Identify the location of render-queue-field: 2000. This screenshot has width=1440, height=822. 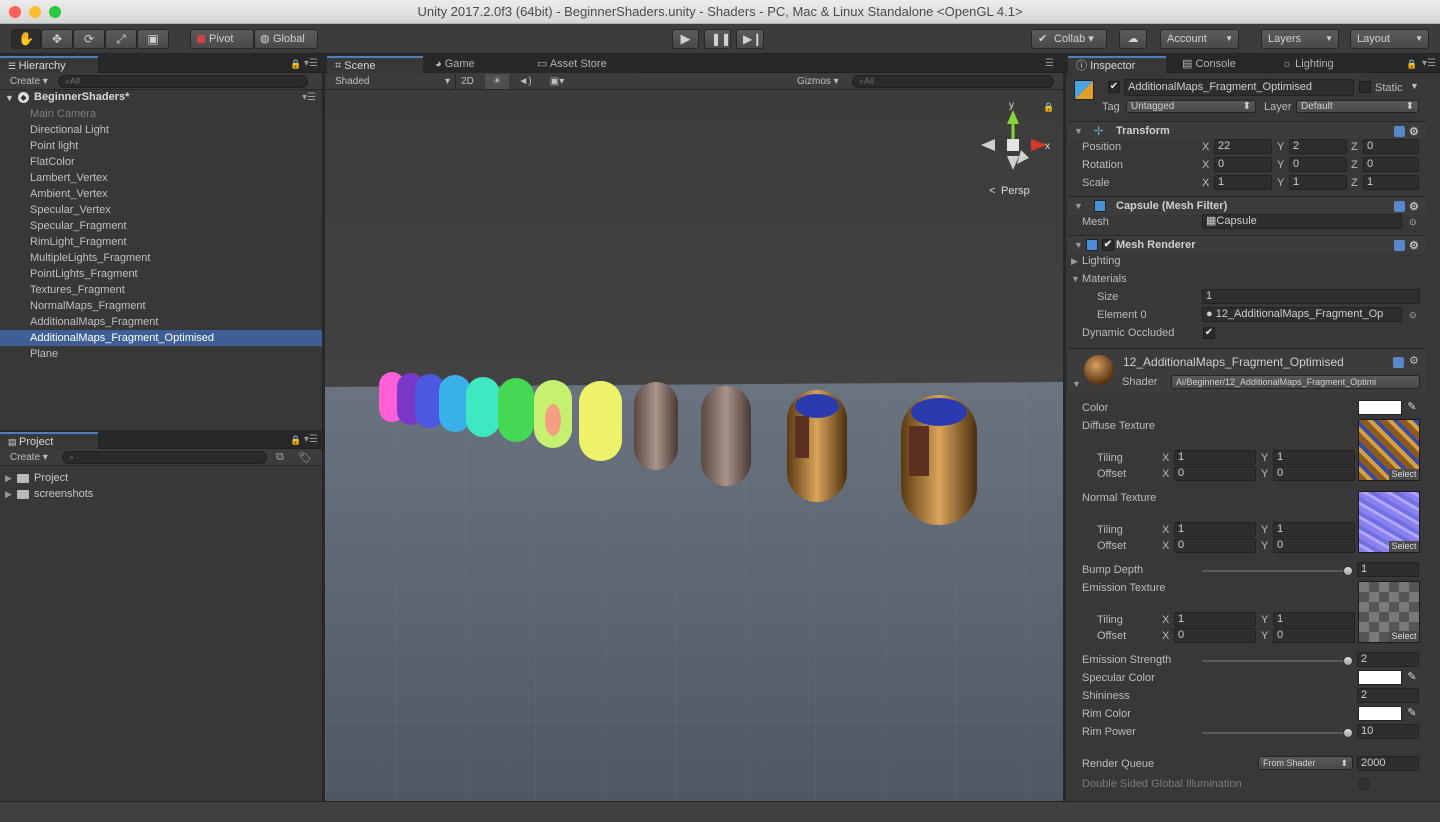
(1388, 763).